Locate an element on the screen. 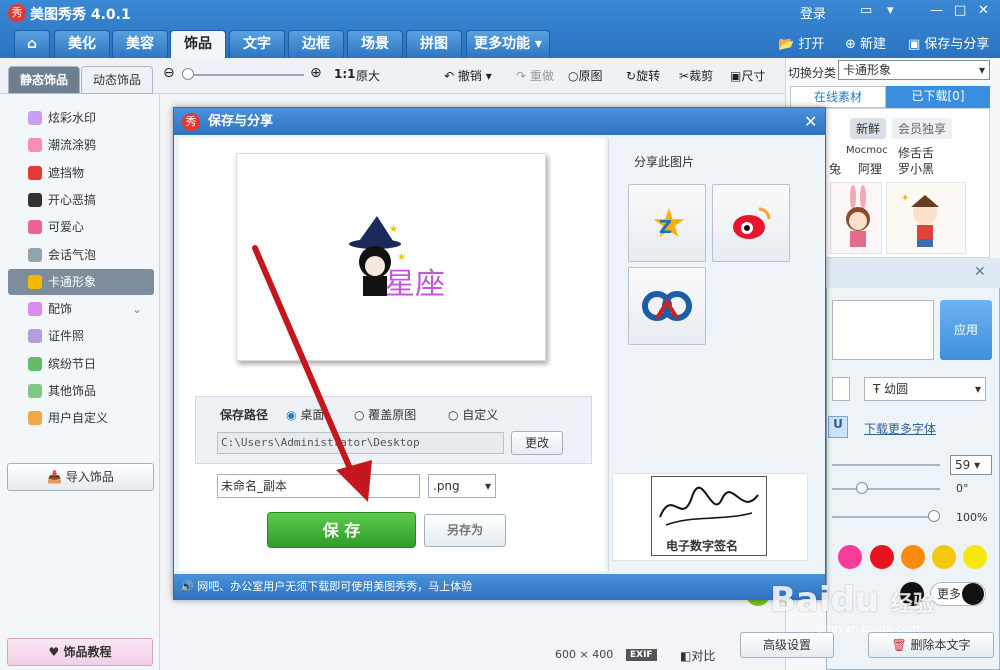 This screenshot has height=670, width=1000. tab-scene: 场景 is located at coordinates (375, 44).